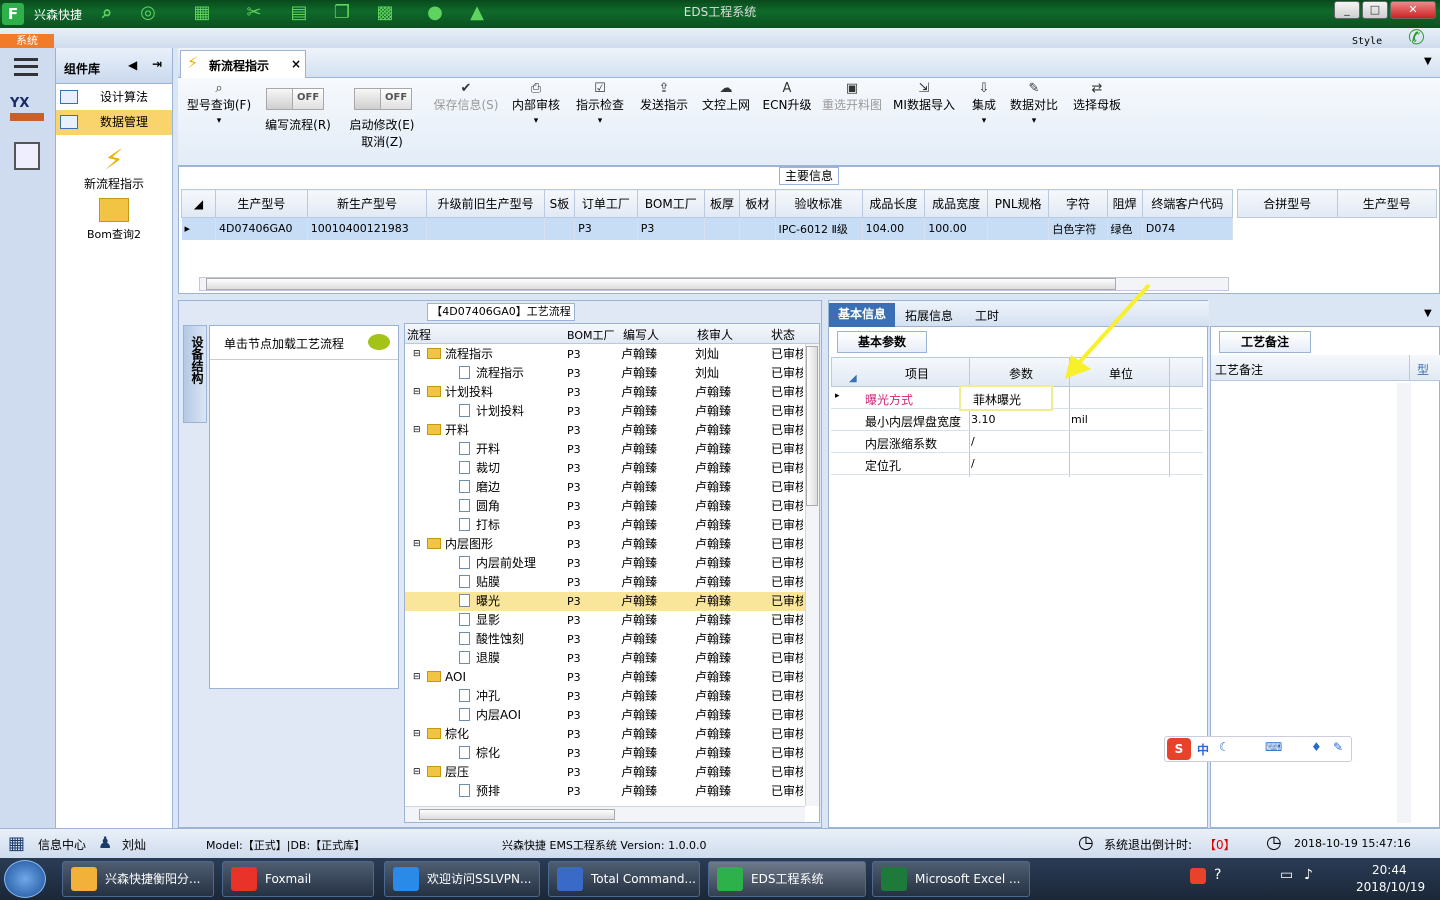 The height and width of the screenshot is (900, 1440). Describe the element at coordinates (485, 203) in the screenshot. I see `col-header: 升级前旧生产型号` at that location.